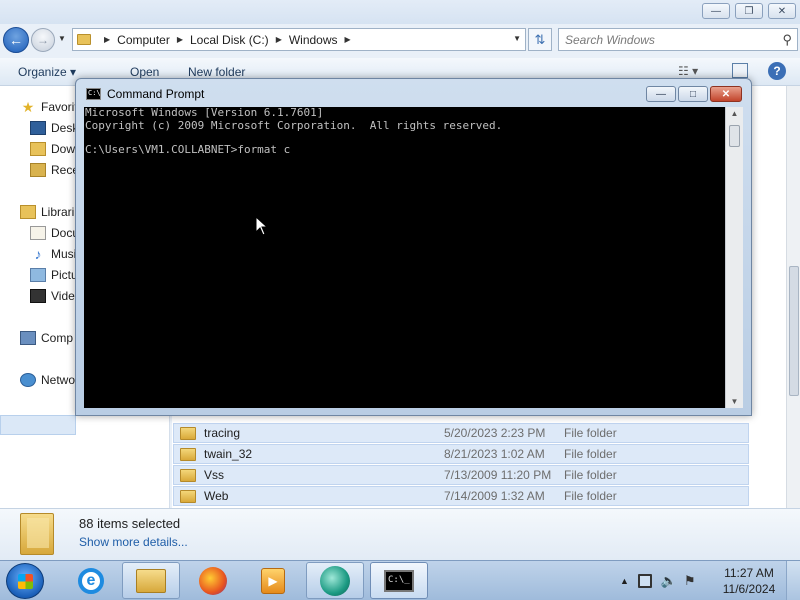 This screenshot has width=800, height=600. I want to click on search-input, so click(664, 39).